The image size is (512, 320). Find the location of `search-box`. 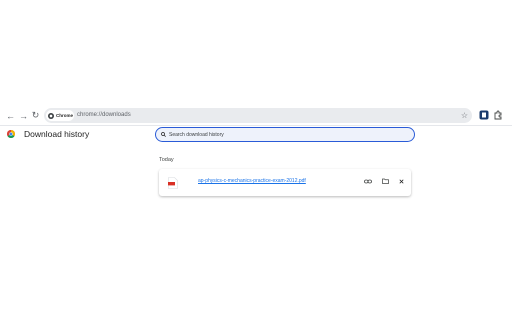

search-box is located at coordinates (285, 134).